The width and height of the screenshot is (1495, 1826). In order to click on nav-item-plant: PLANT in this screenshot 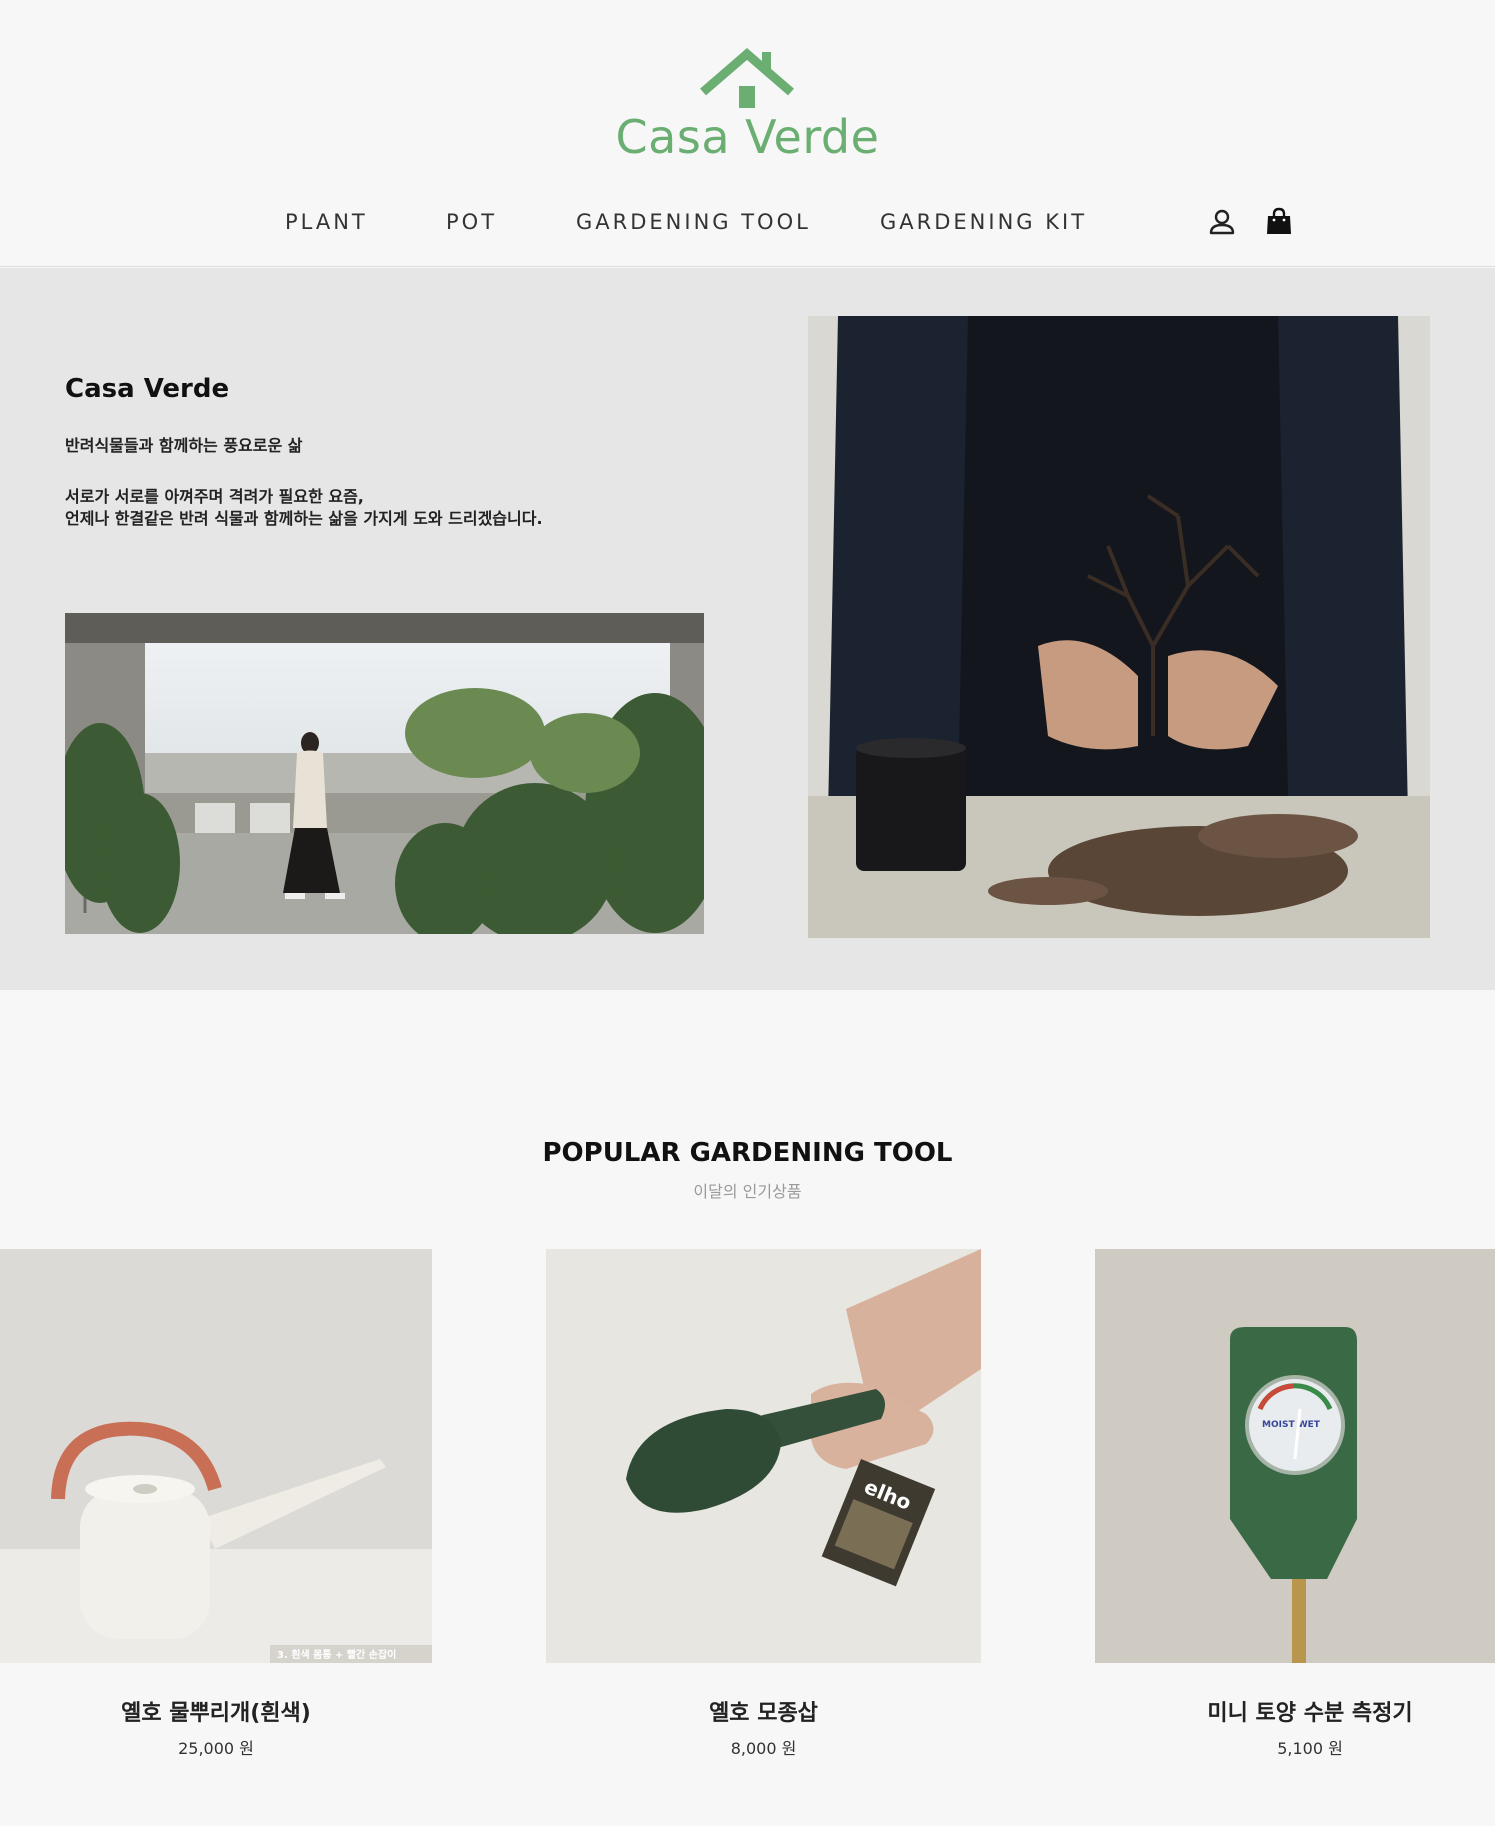, I will do `click(326, 222)`.